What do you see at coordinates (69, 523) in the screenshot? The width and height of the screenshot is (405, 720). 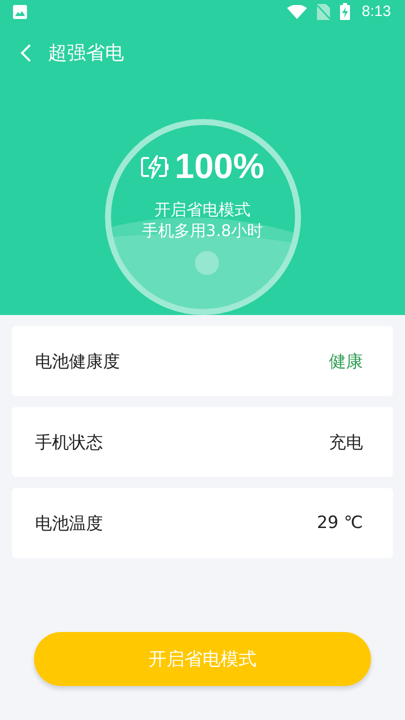 I see `row-label: 电池温度` at bounding box center [69, 523].